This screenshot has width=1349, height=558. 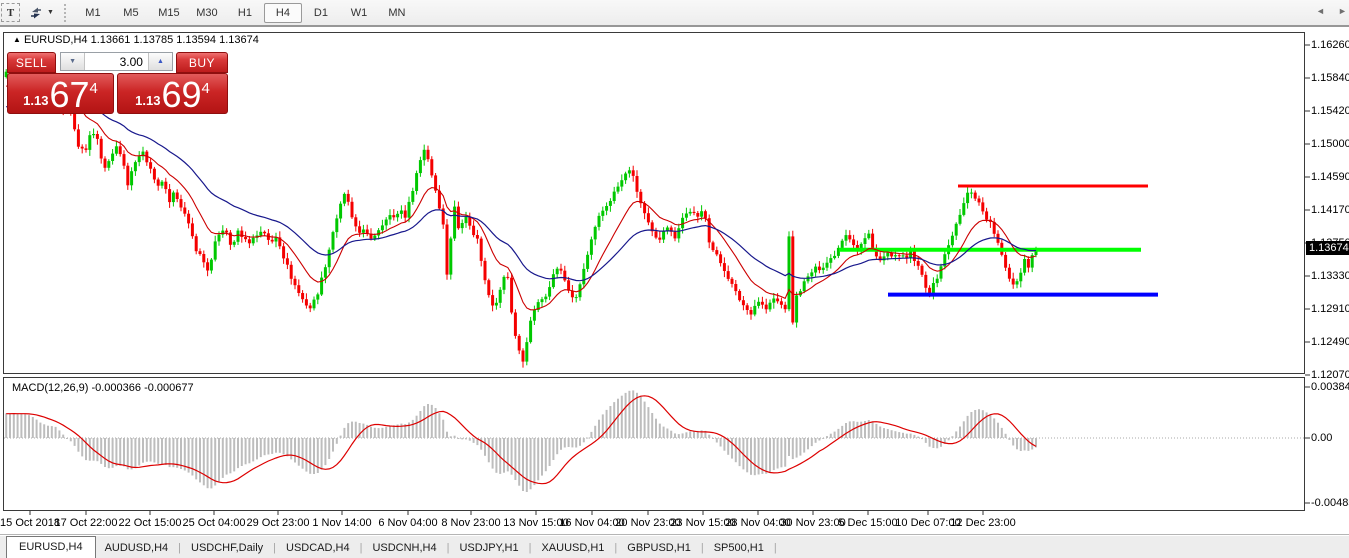 I want to click on volume-increase-button: ▲, so click(x=159, y=61).